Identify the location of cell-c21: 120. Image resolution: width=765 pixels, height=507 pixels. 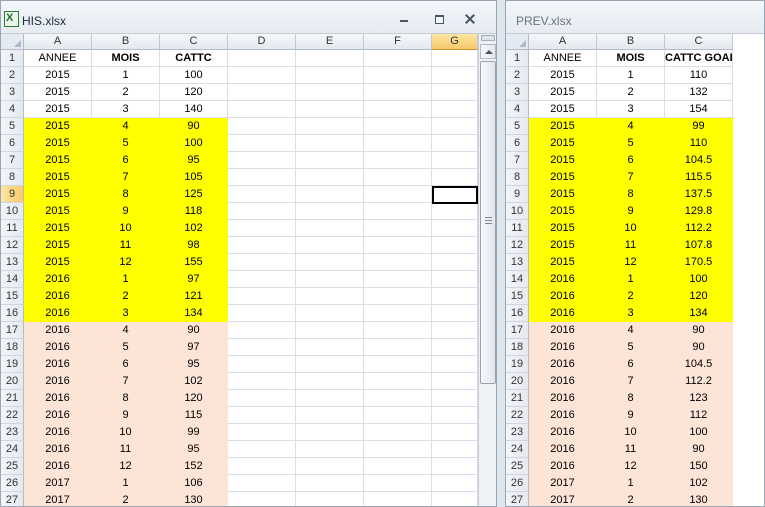
(194, 398).